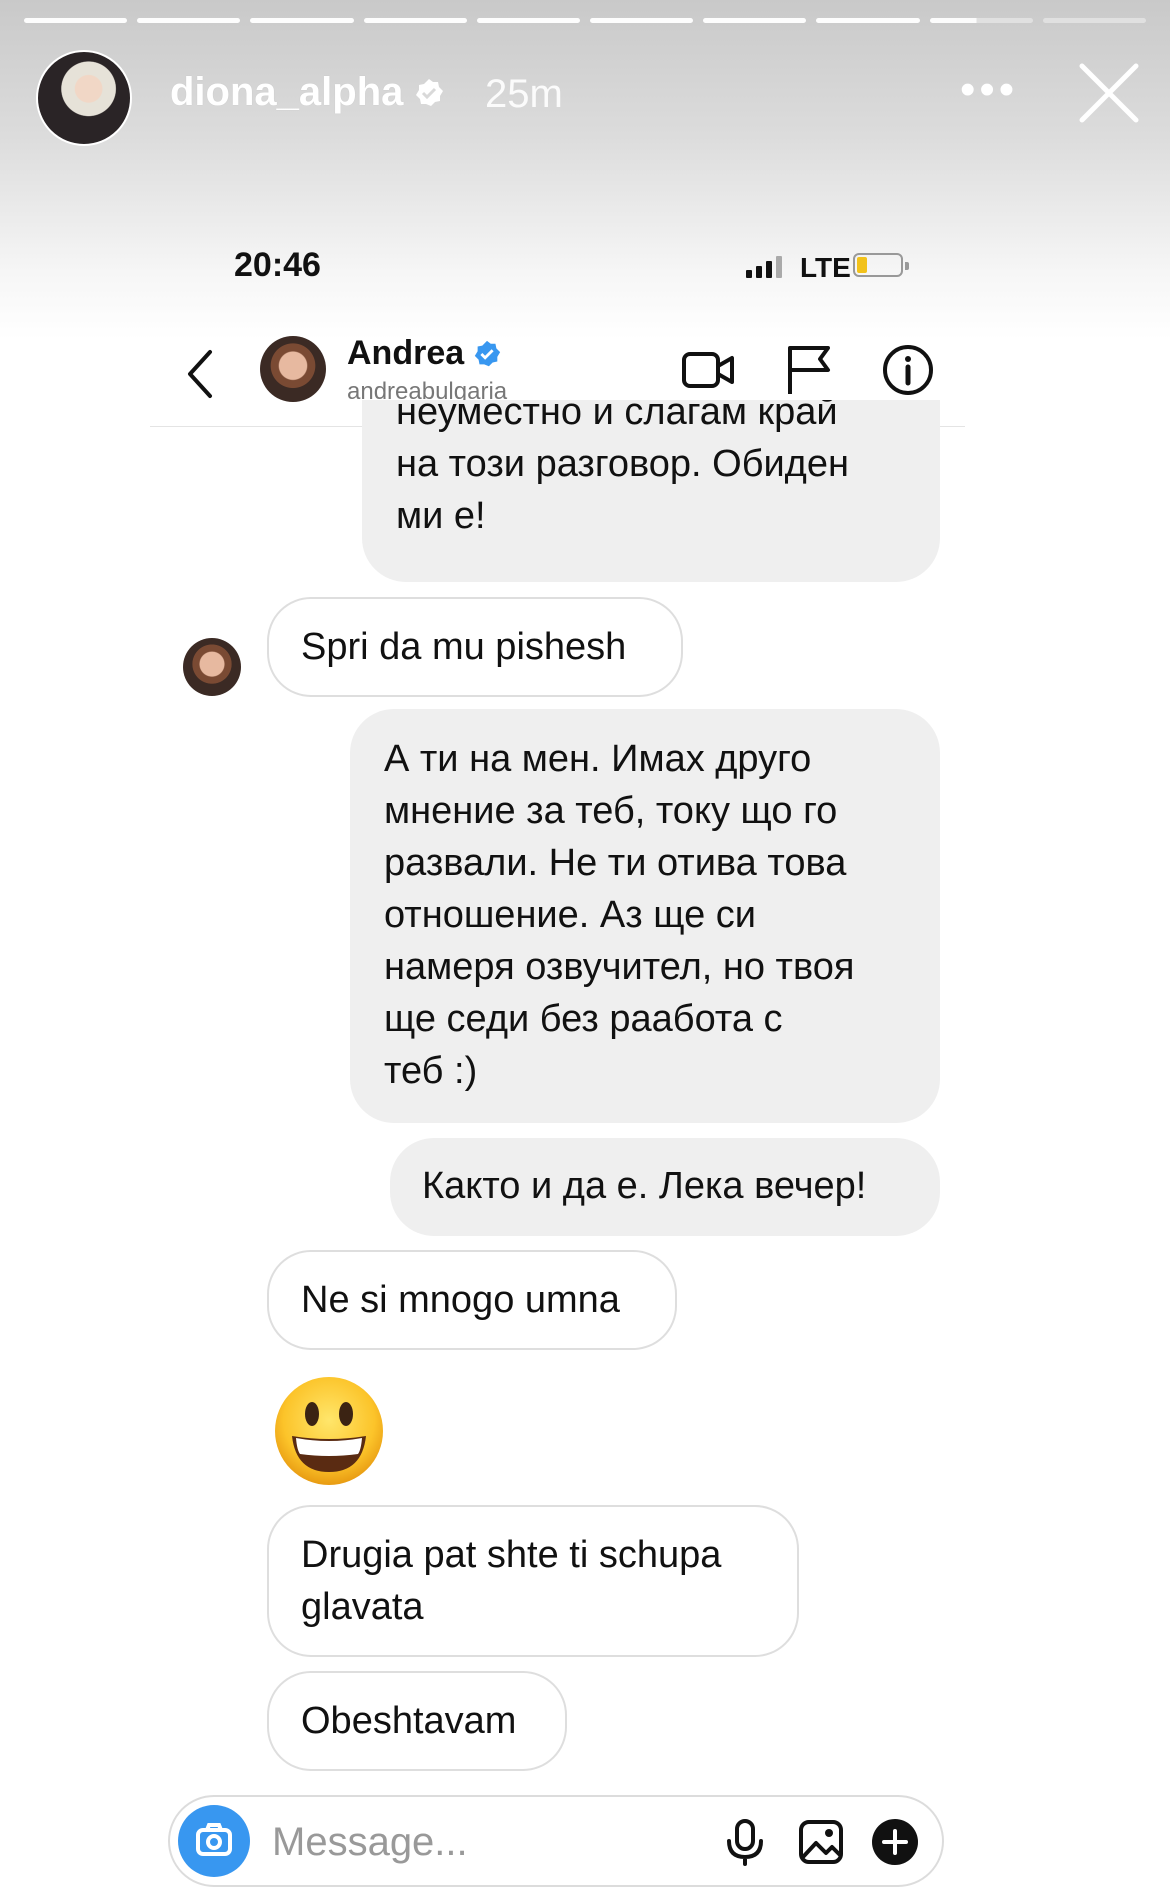 This screenshot has height=1891, width=1170. What do you see at coordinates (745, 1842) in the screenshot?
I see `microphone-icon` at bounding box center [745, 1842].